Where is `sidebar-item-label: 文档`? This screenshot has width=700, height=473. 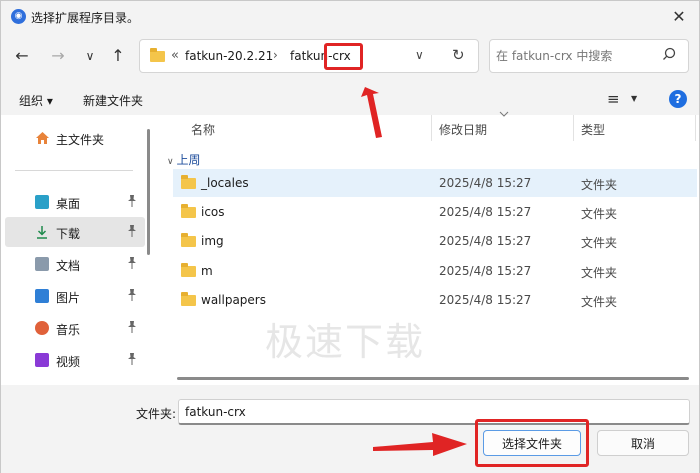
sidebar-item-label: 文档 is located at coordinates (68, 266).